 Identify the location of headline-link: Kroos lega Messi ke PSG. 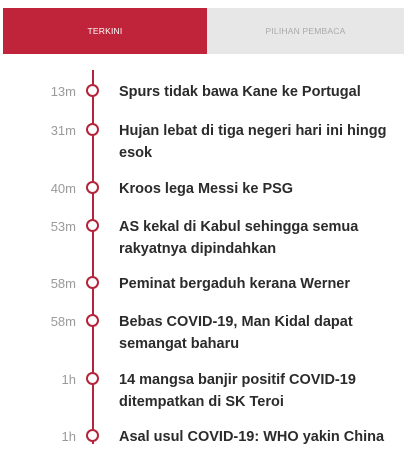
(265, 189).